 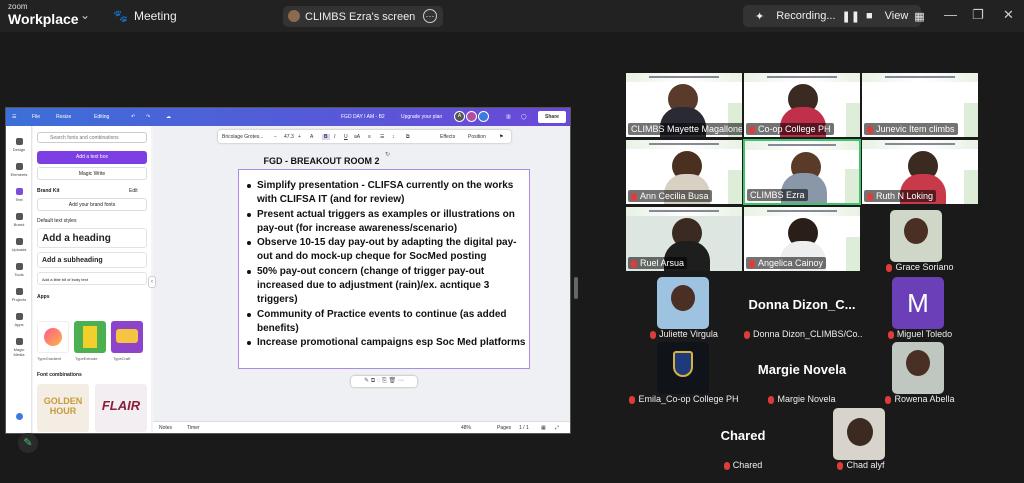 I want to click on resize-menu: Resize, so click(x=63, y=117).